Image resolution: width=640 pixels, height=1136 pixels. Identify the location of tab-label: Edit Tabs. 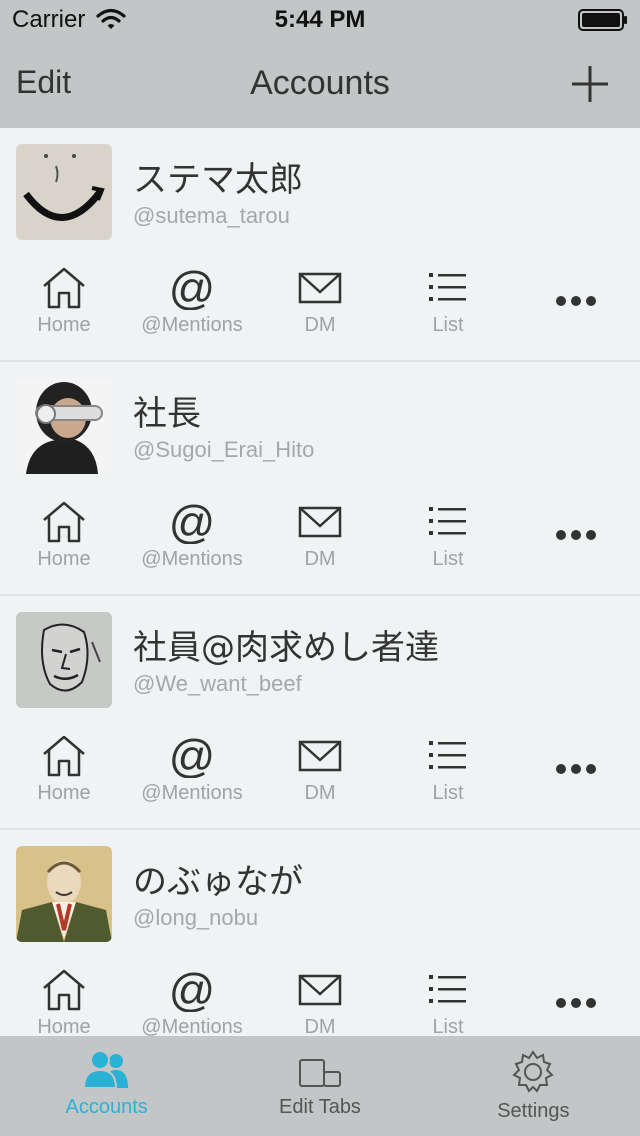
(320, 1107).